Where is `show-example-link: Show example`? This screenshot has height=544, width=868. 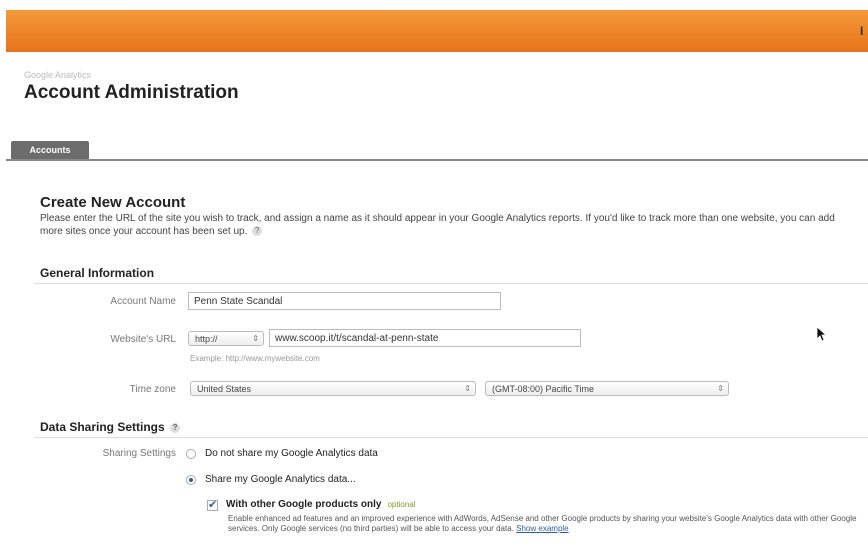 show-example-link: Show example is located at coordinates (542, 528).